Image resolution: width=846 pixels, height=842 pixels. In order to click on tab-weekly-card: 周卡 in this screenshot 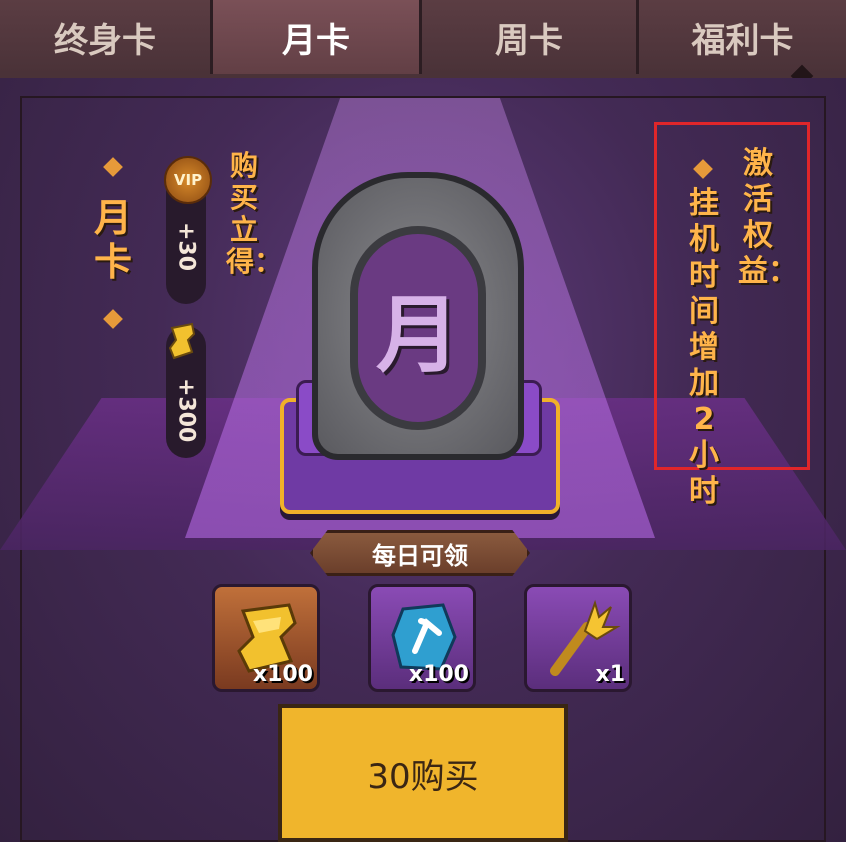, I will do `click(530, 37)`.